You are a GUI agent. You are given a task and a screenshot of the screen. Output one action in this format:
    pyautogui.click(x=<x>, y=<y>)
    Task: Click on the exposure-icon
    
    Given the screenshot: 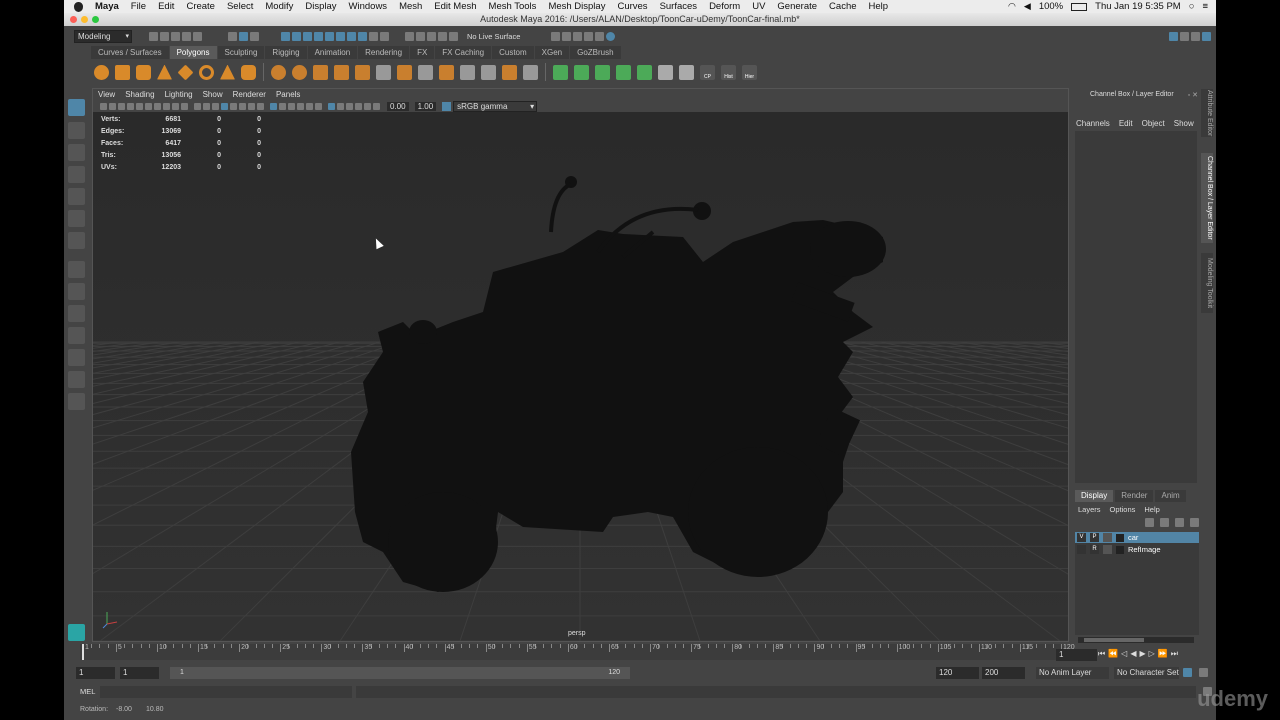 What is the action you would take?
    pyautogui.click(x=376, y=106)
    